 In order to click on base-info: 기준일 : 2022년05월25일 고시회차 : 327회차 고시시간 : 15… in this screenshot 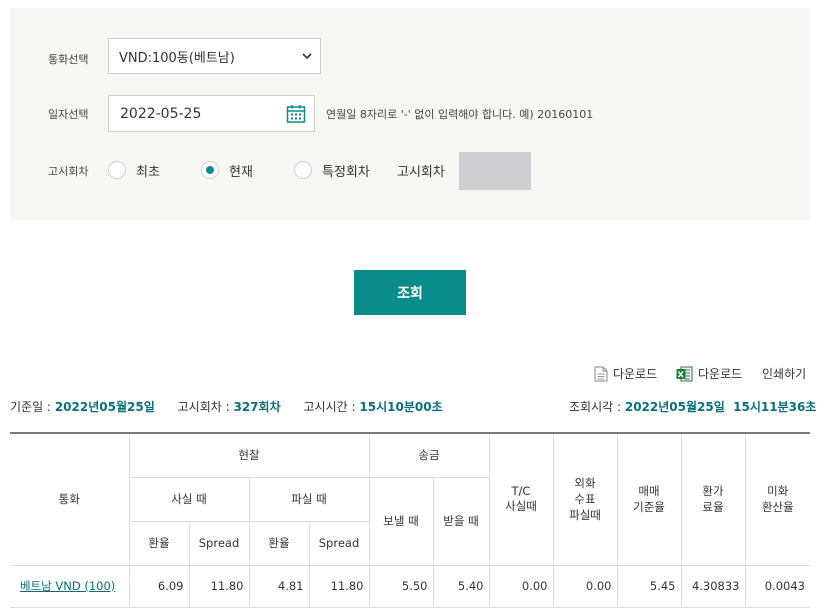, I will do `click(226, 406)`.